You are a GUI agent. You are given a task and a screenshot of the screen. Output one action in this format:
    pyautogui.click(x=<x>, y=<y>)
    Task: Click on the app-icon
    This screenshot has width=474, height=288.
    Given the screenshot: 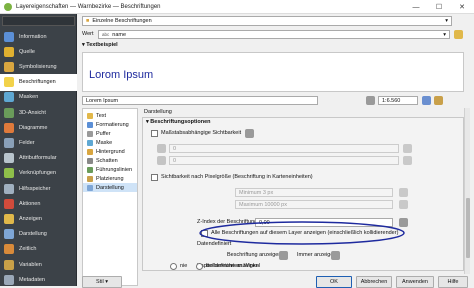 What is the action you would take?
    pyautogui.click(x=8, y=6)
    